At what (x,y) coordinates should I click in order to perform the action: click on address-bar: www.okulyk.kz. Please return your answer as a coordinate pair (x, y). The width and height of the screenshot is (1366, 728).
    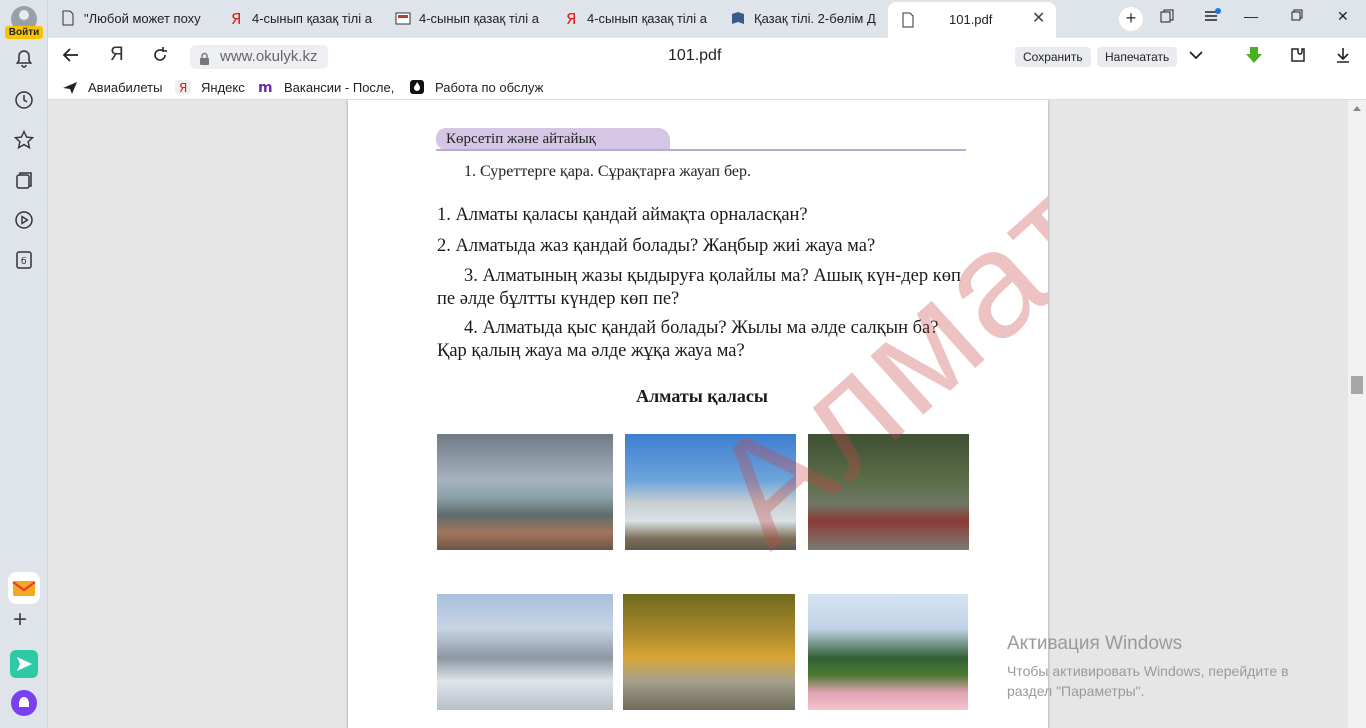
    Looking at the image, I should click on (259, 57).